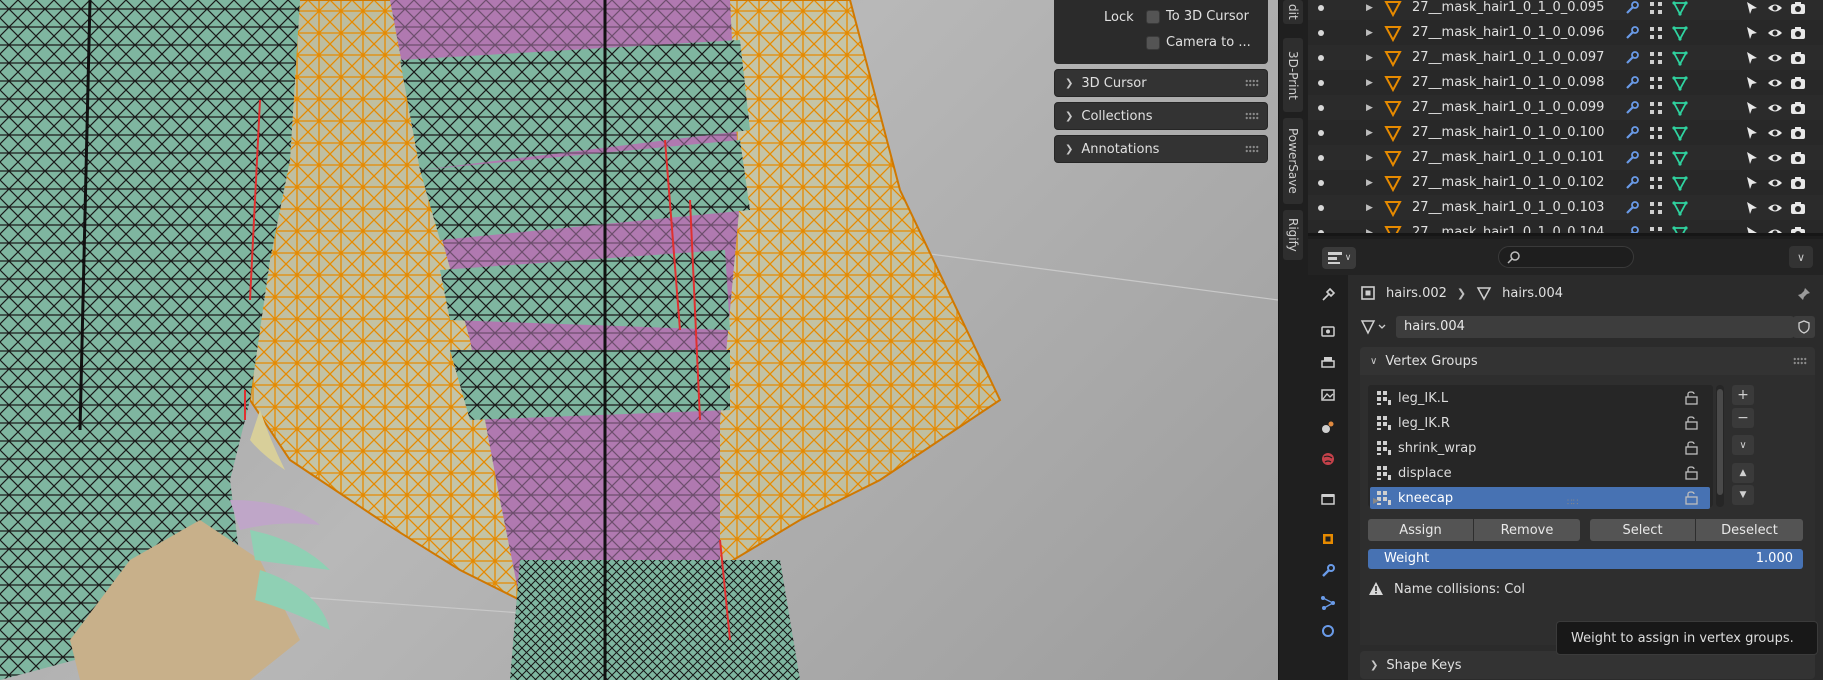  Describe the element at coordinates (1540, 398) in the screenshot. I see `vertex-group-item: leg_IK.L` at that location.